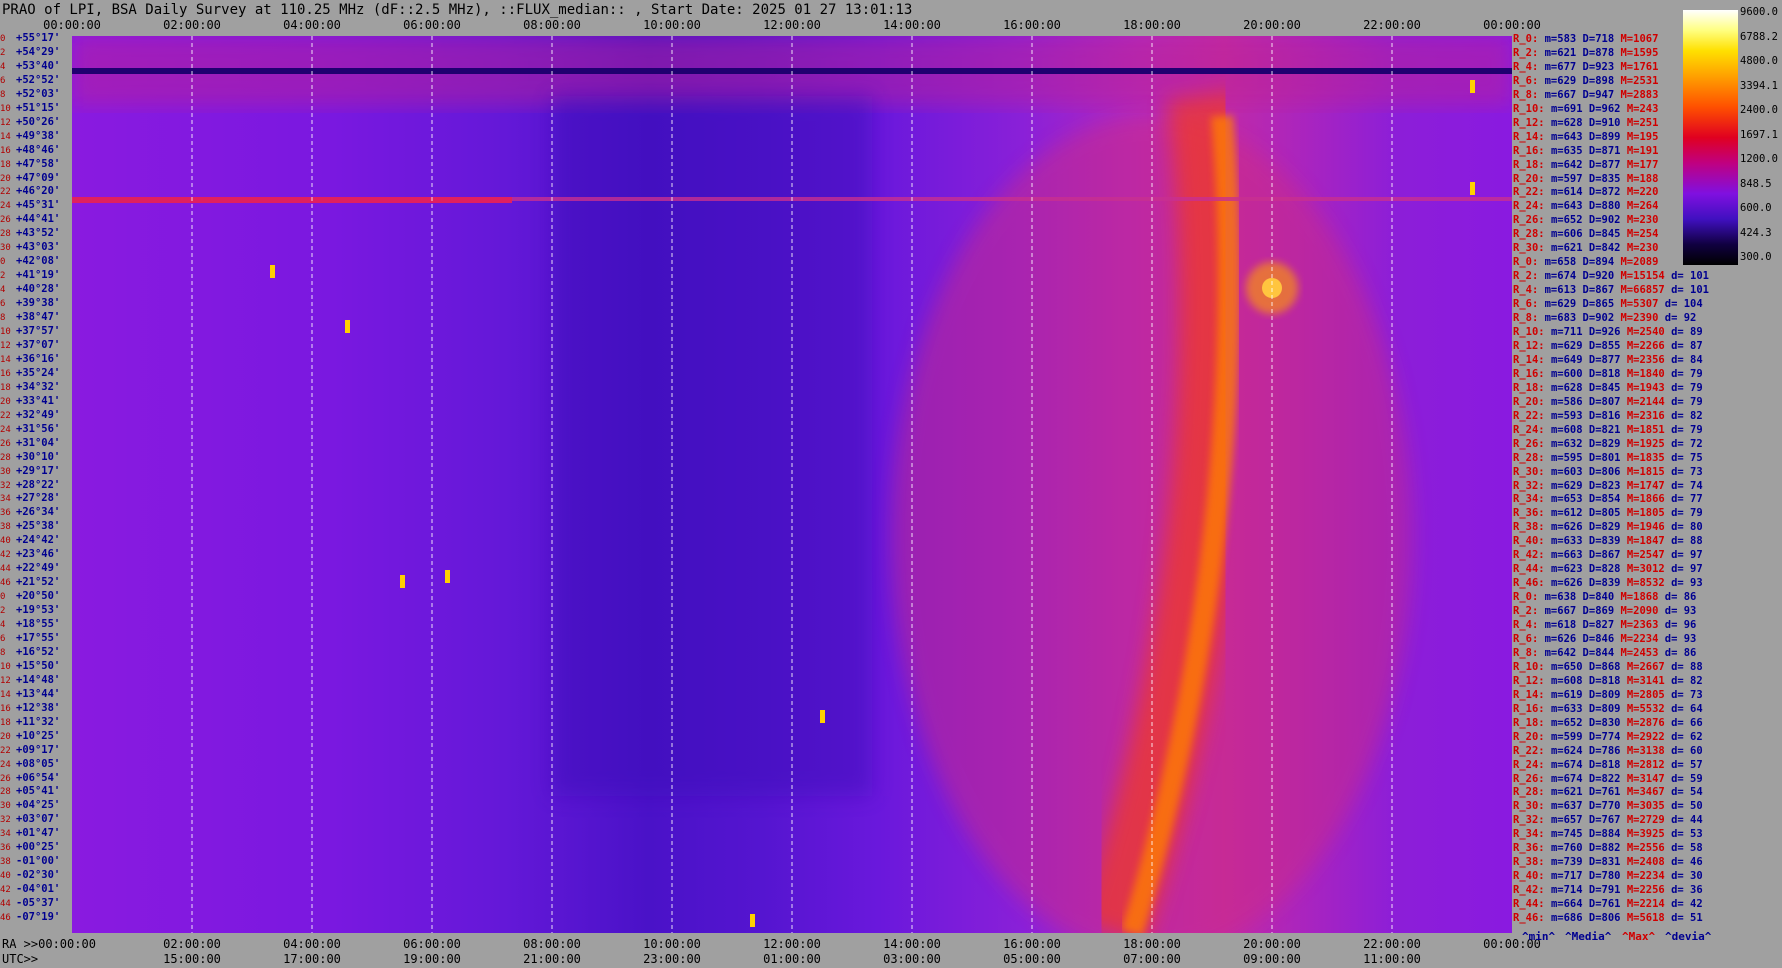 This screenshot has width=1782, height=968. What do you see at coordinates (1628, 389) in the screenshot?
I see `stats-row: R_18: m=628 D=845 M=1943 d= 79` at bounding box center [1628, 389].